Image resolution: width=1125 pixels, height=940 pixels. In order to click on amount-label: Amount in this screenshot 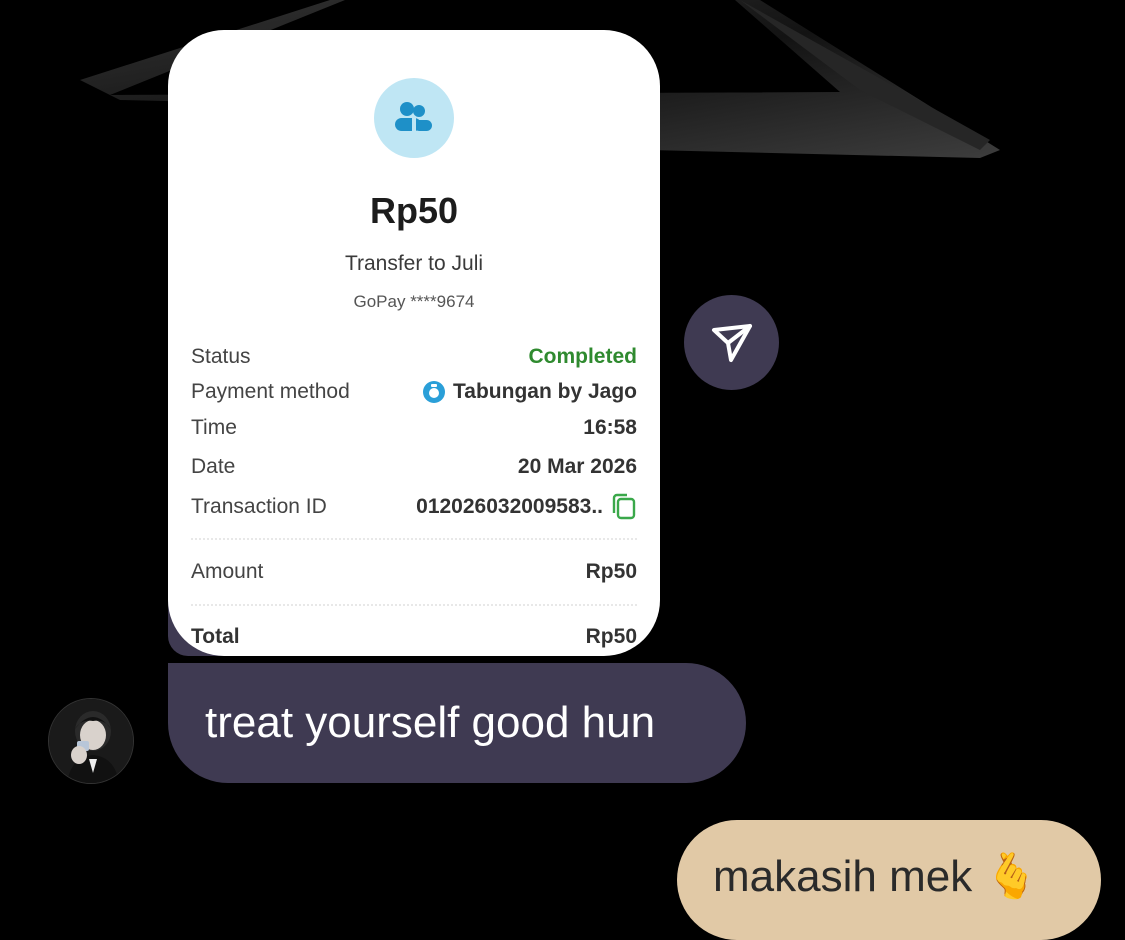, I will do `click(227, 571)`.